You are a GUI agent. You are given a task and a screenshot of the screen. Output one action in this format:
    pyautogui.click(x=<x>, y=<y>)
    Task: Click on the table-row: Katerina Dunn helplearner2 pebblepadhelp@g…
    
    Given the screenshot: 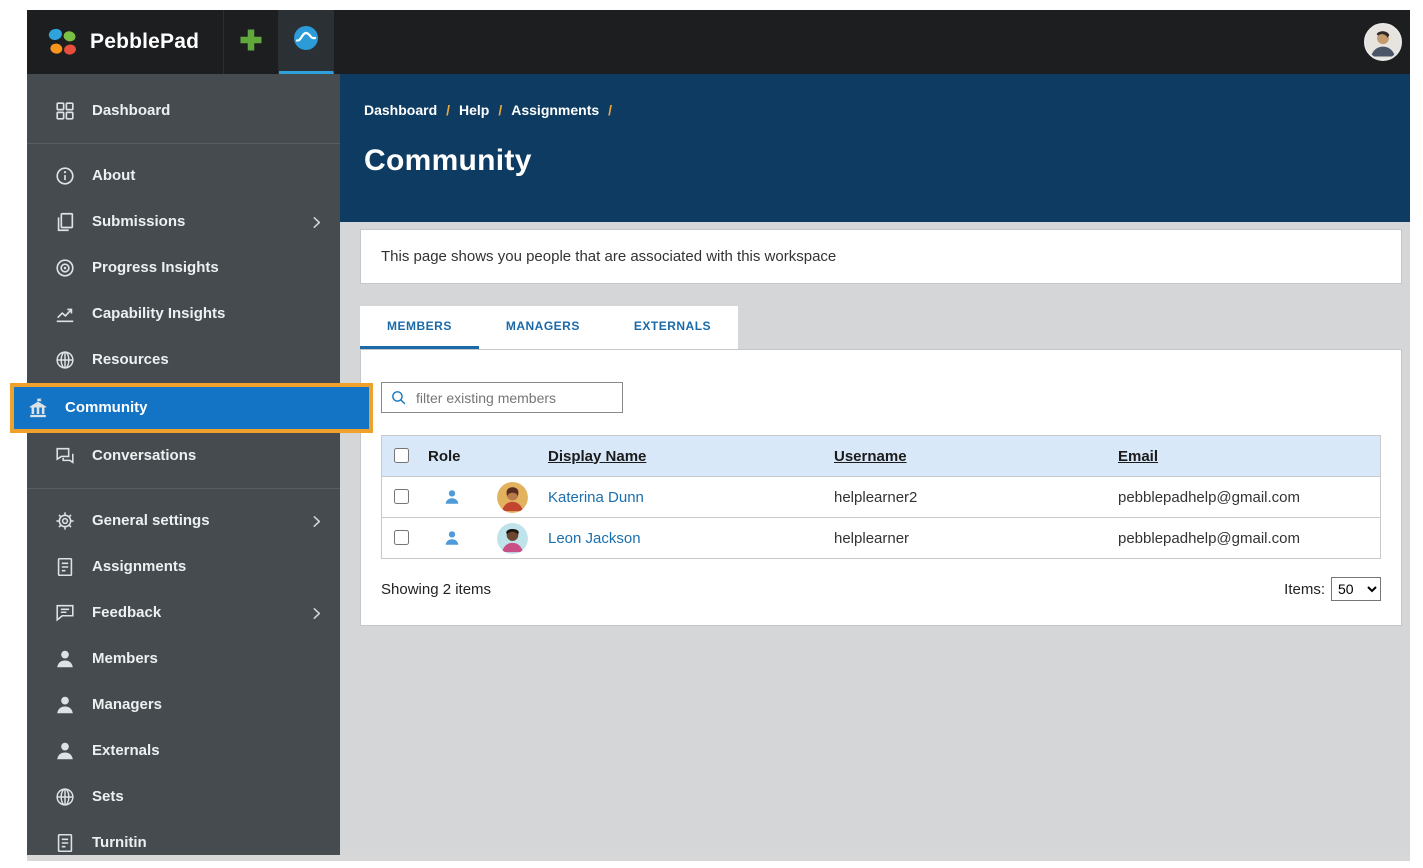 What is the action you would take?
    pyautogui.click(x=881, y=497)
    